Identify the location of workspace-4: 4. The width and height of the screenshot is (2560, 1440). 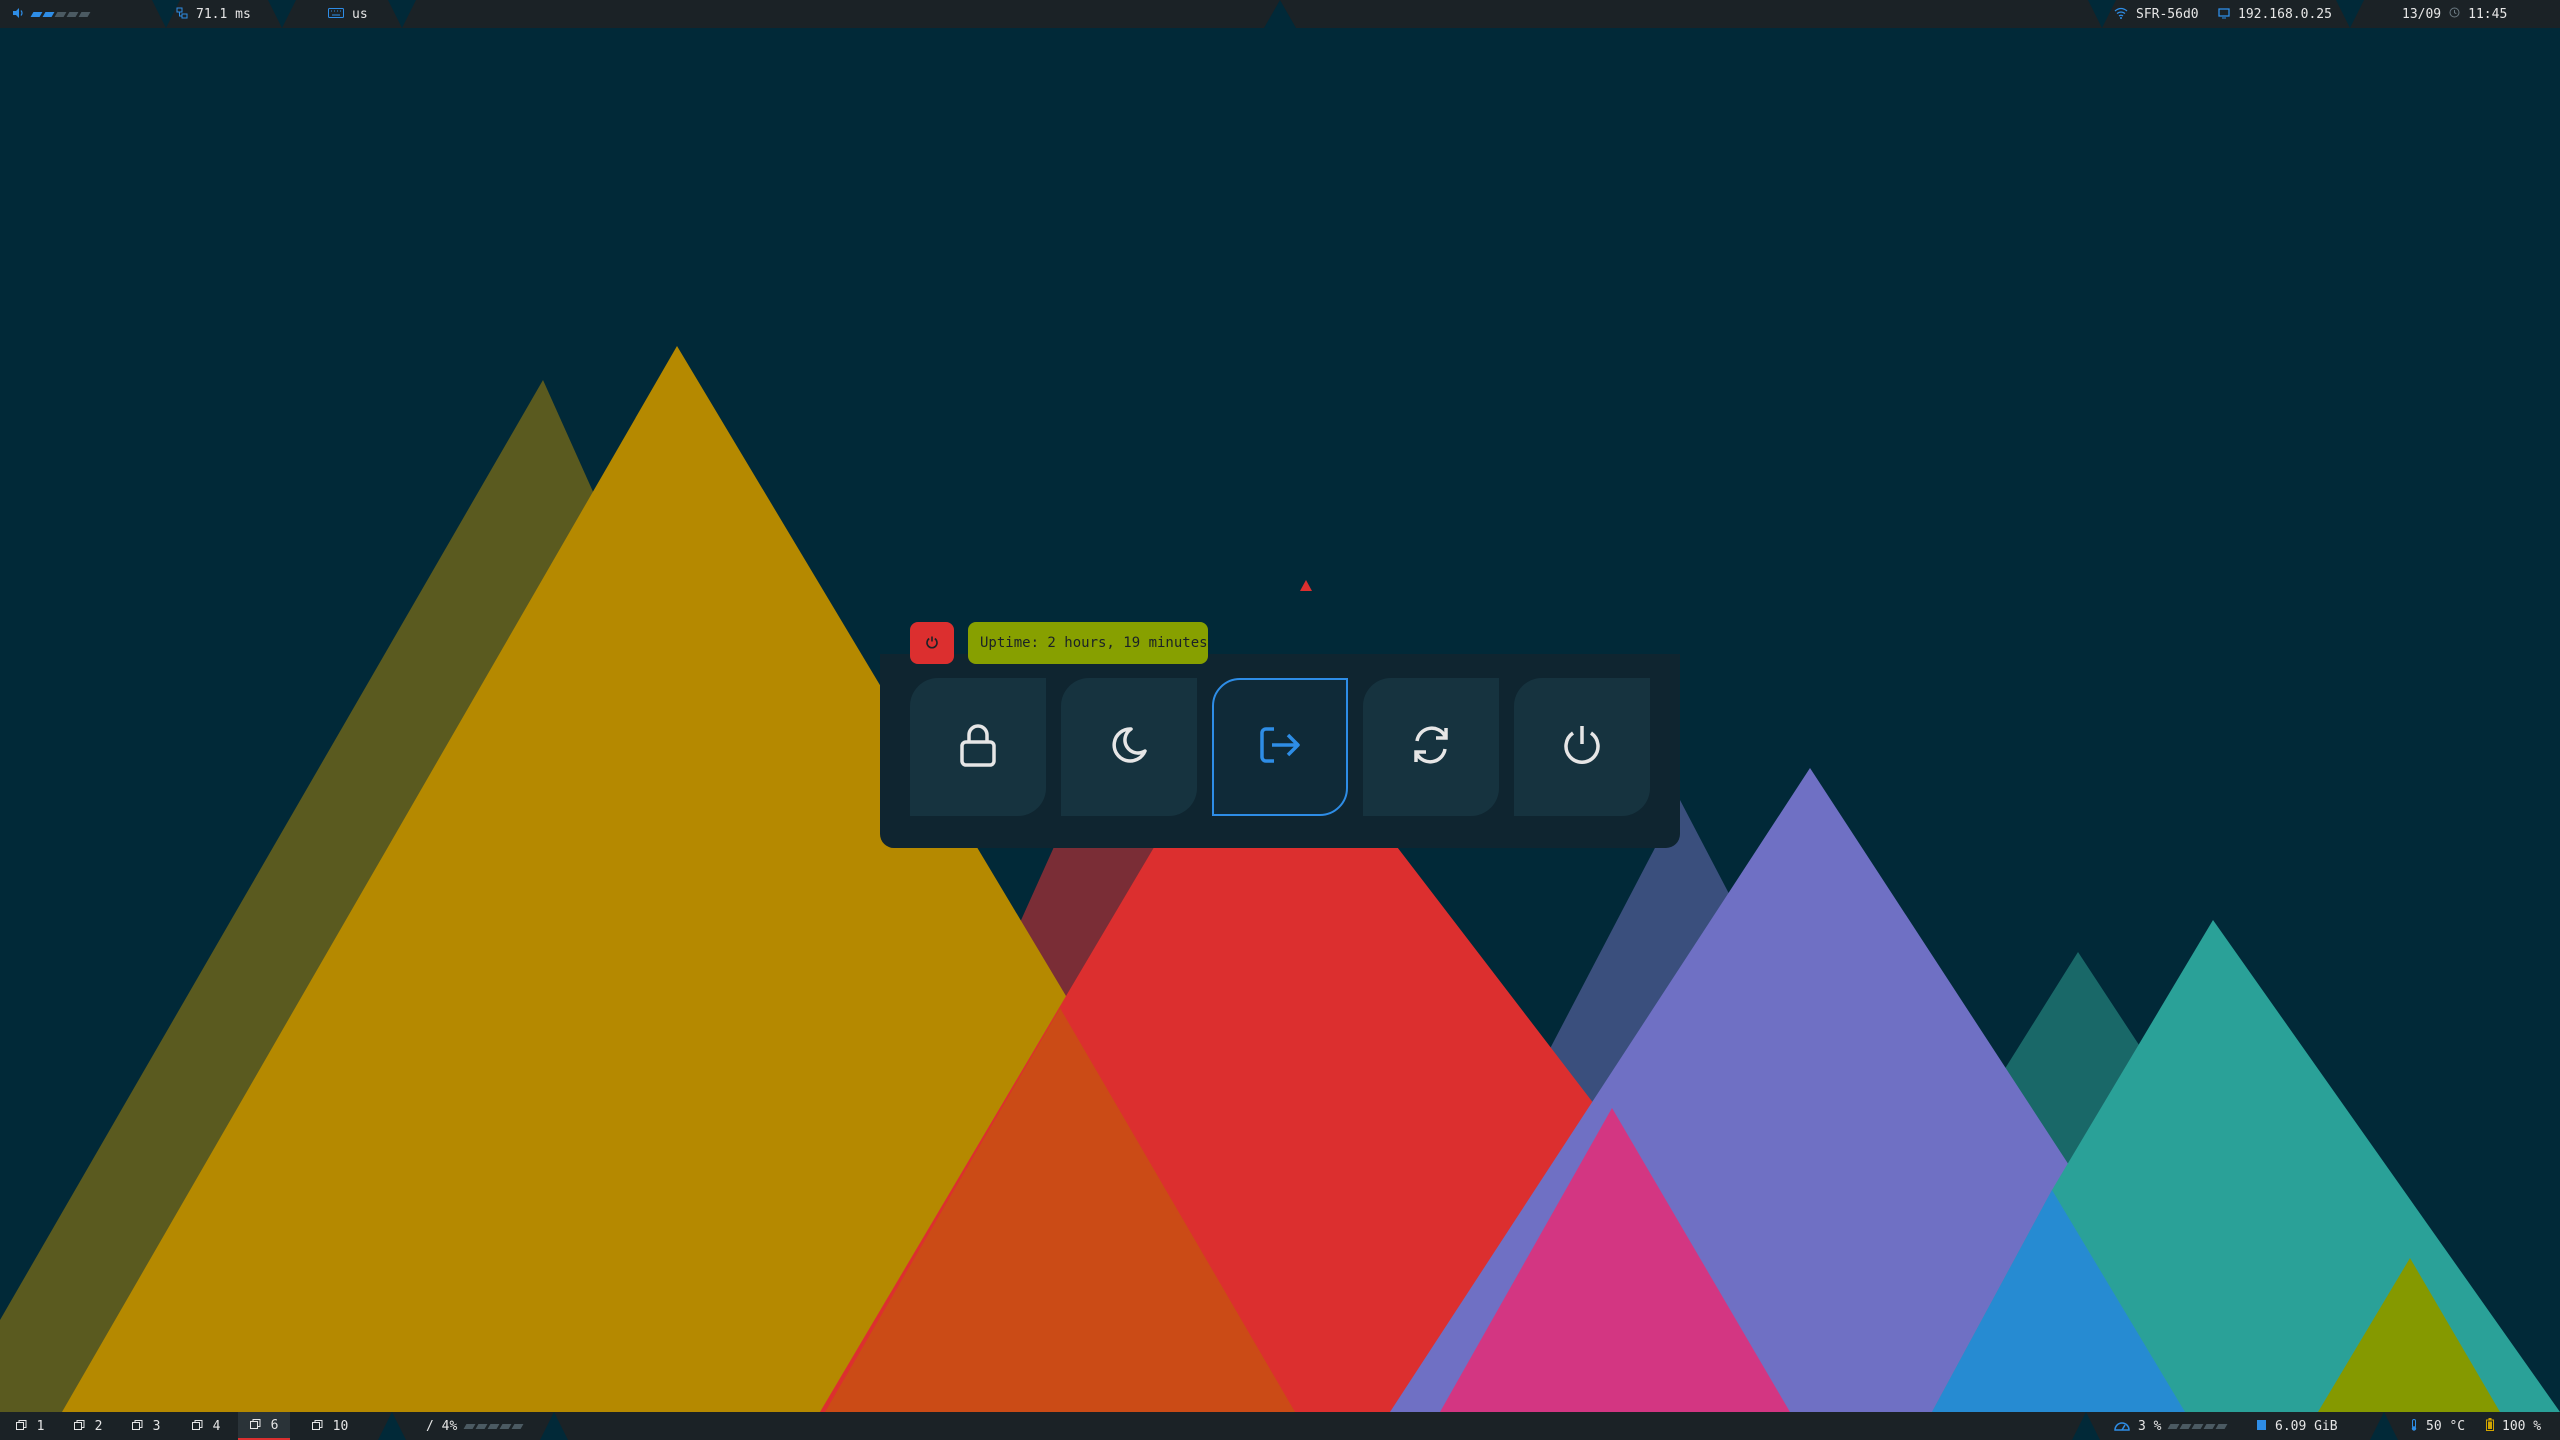
(206, 1426).